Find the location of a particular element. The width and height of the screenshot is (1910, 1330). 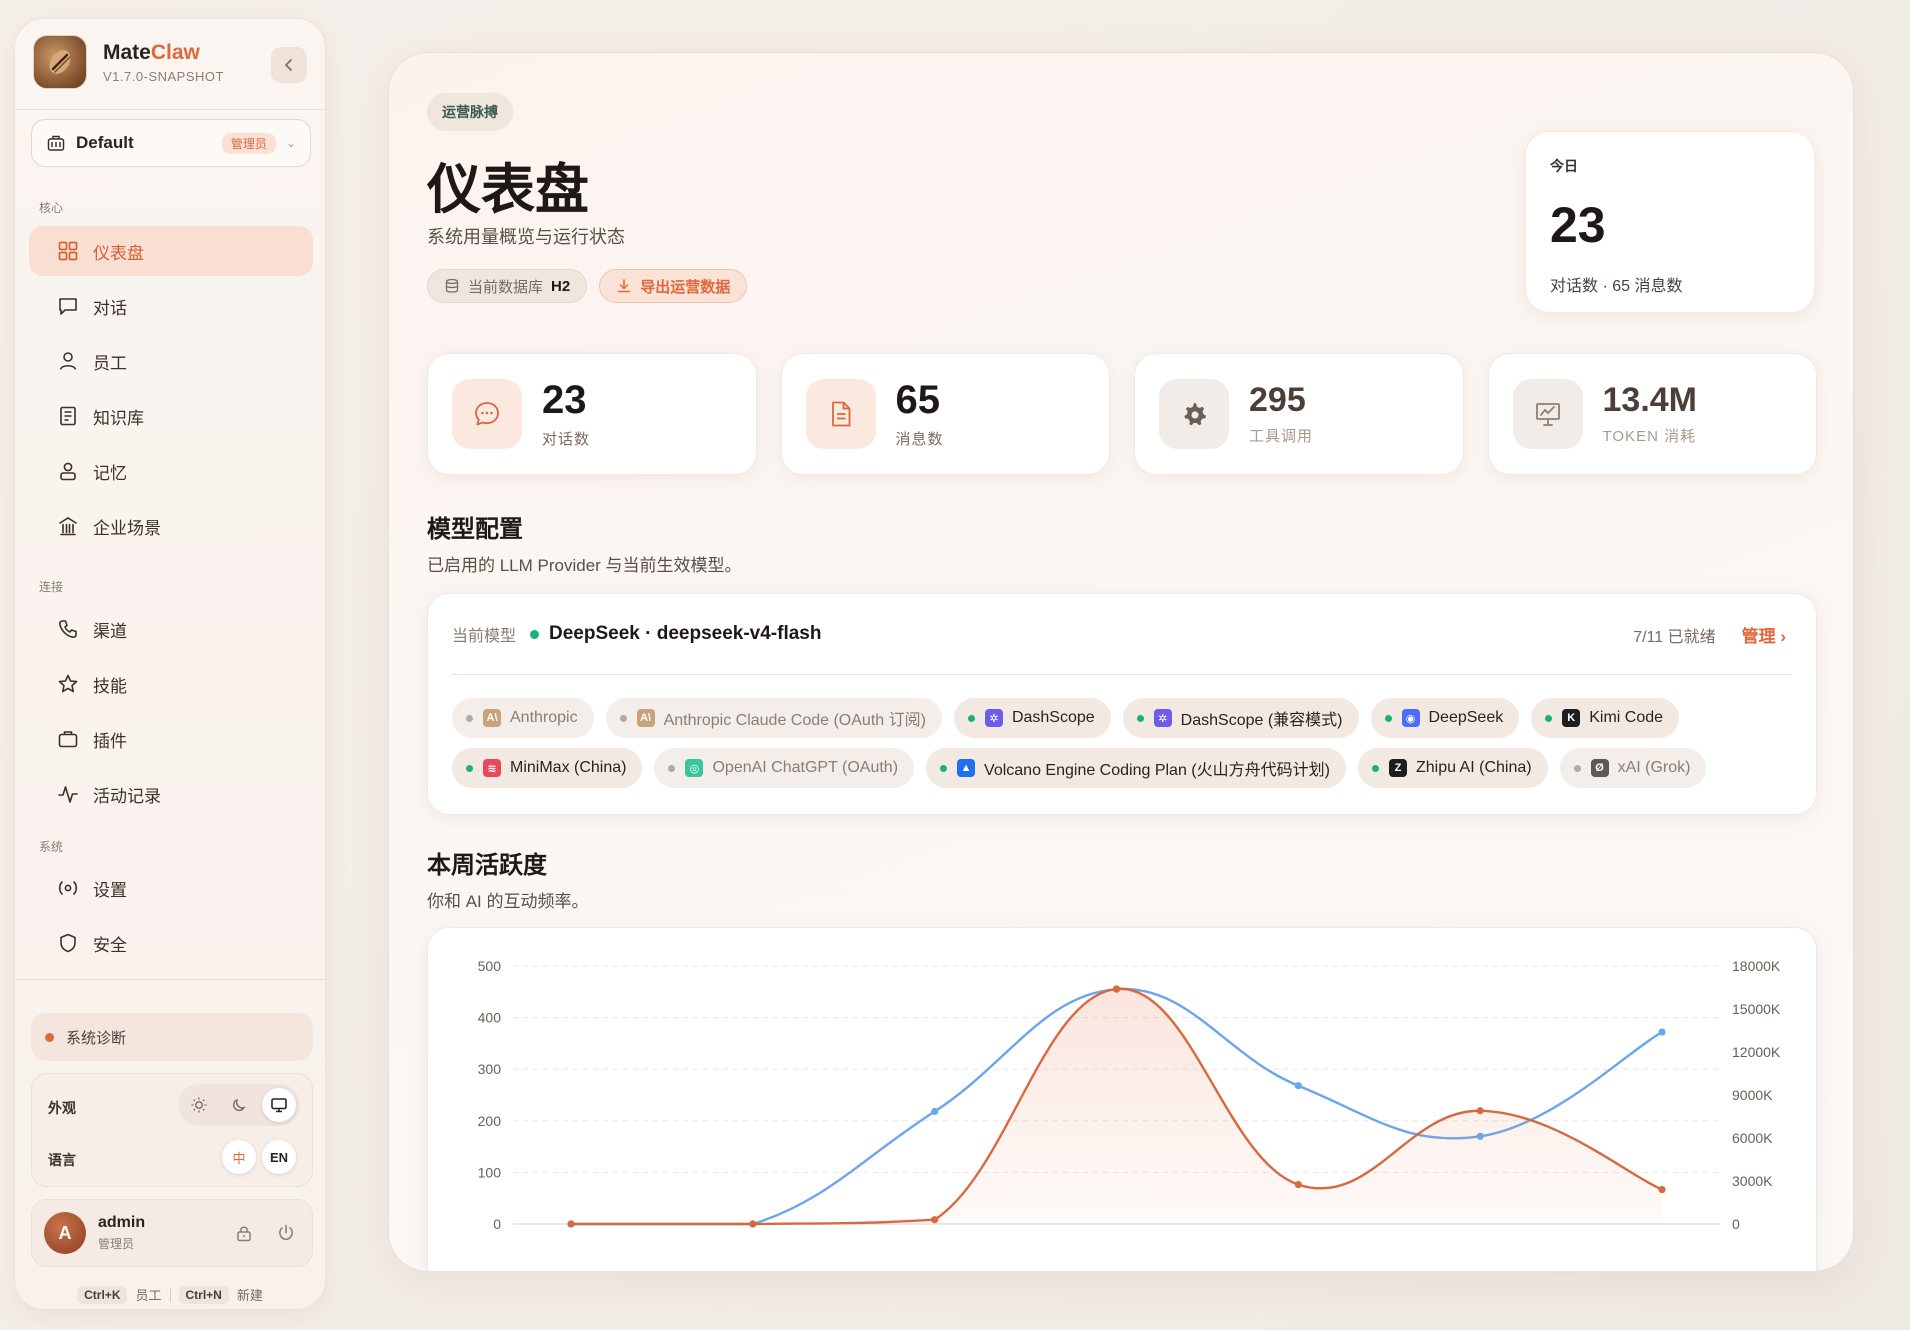

provider-chip: ✲ DashScope (兼容模式) is located at coordinates (1240, 718).